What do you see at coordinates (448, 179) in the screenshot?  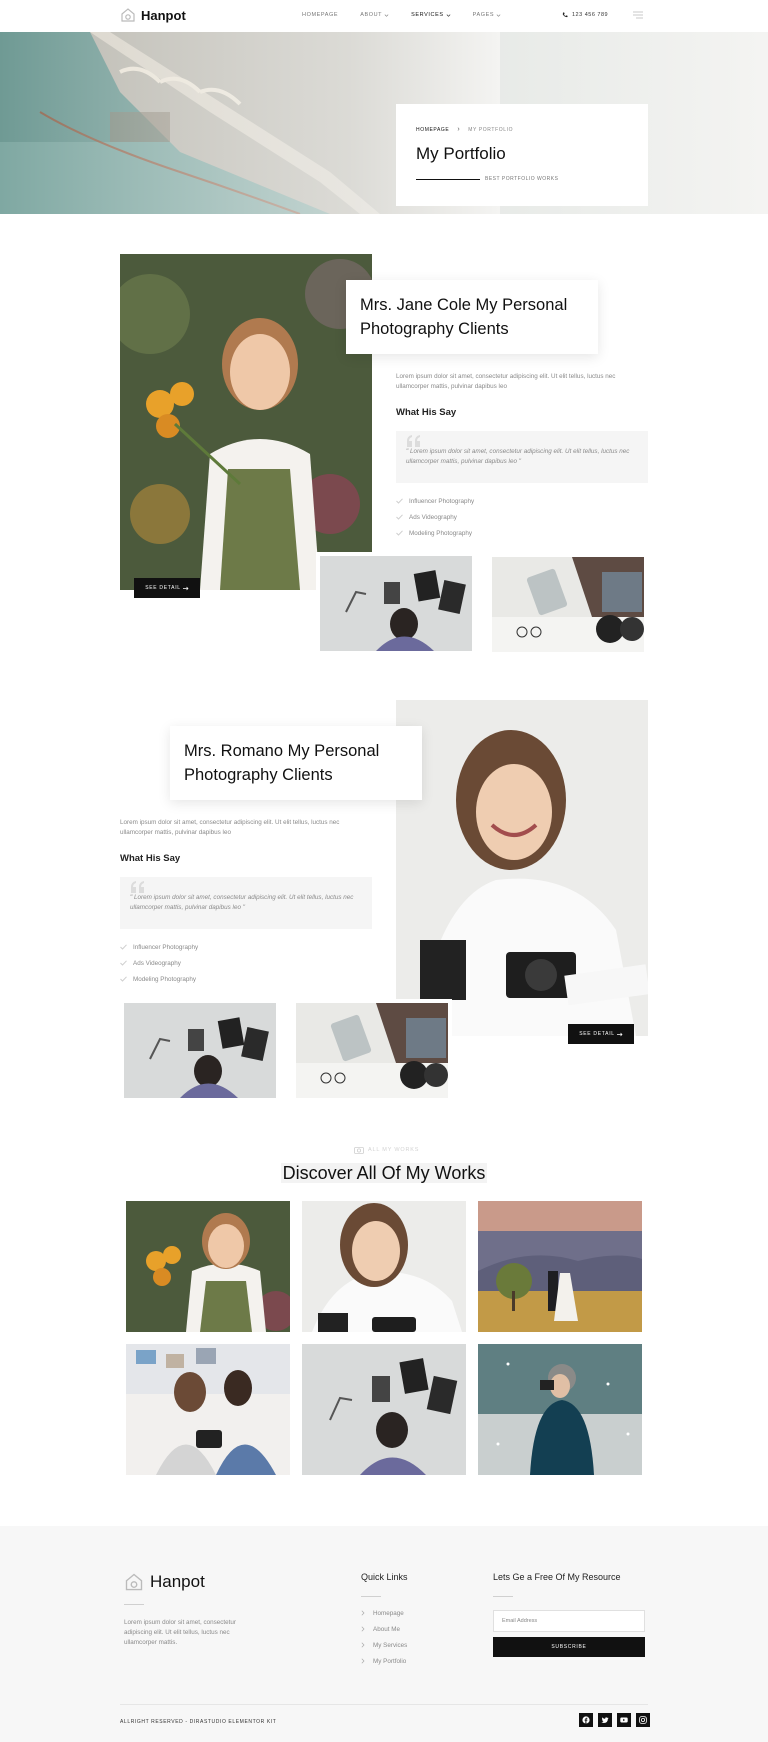 I see `title-underline` at bounding box center [448, 179].